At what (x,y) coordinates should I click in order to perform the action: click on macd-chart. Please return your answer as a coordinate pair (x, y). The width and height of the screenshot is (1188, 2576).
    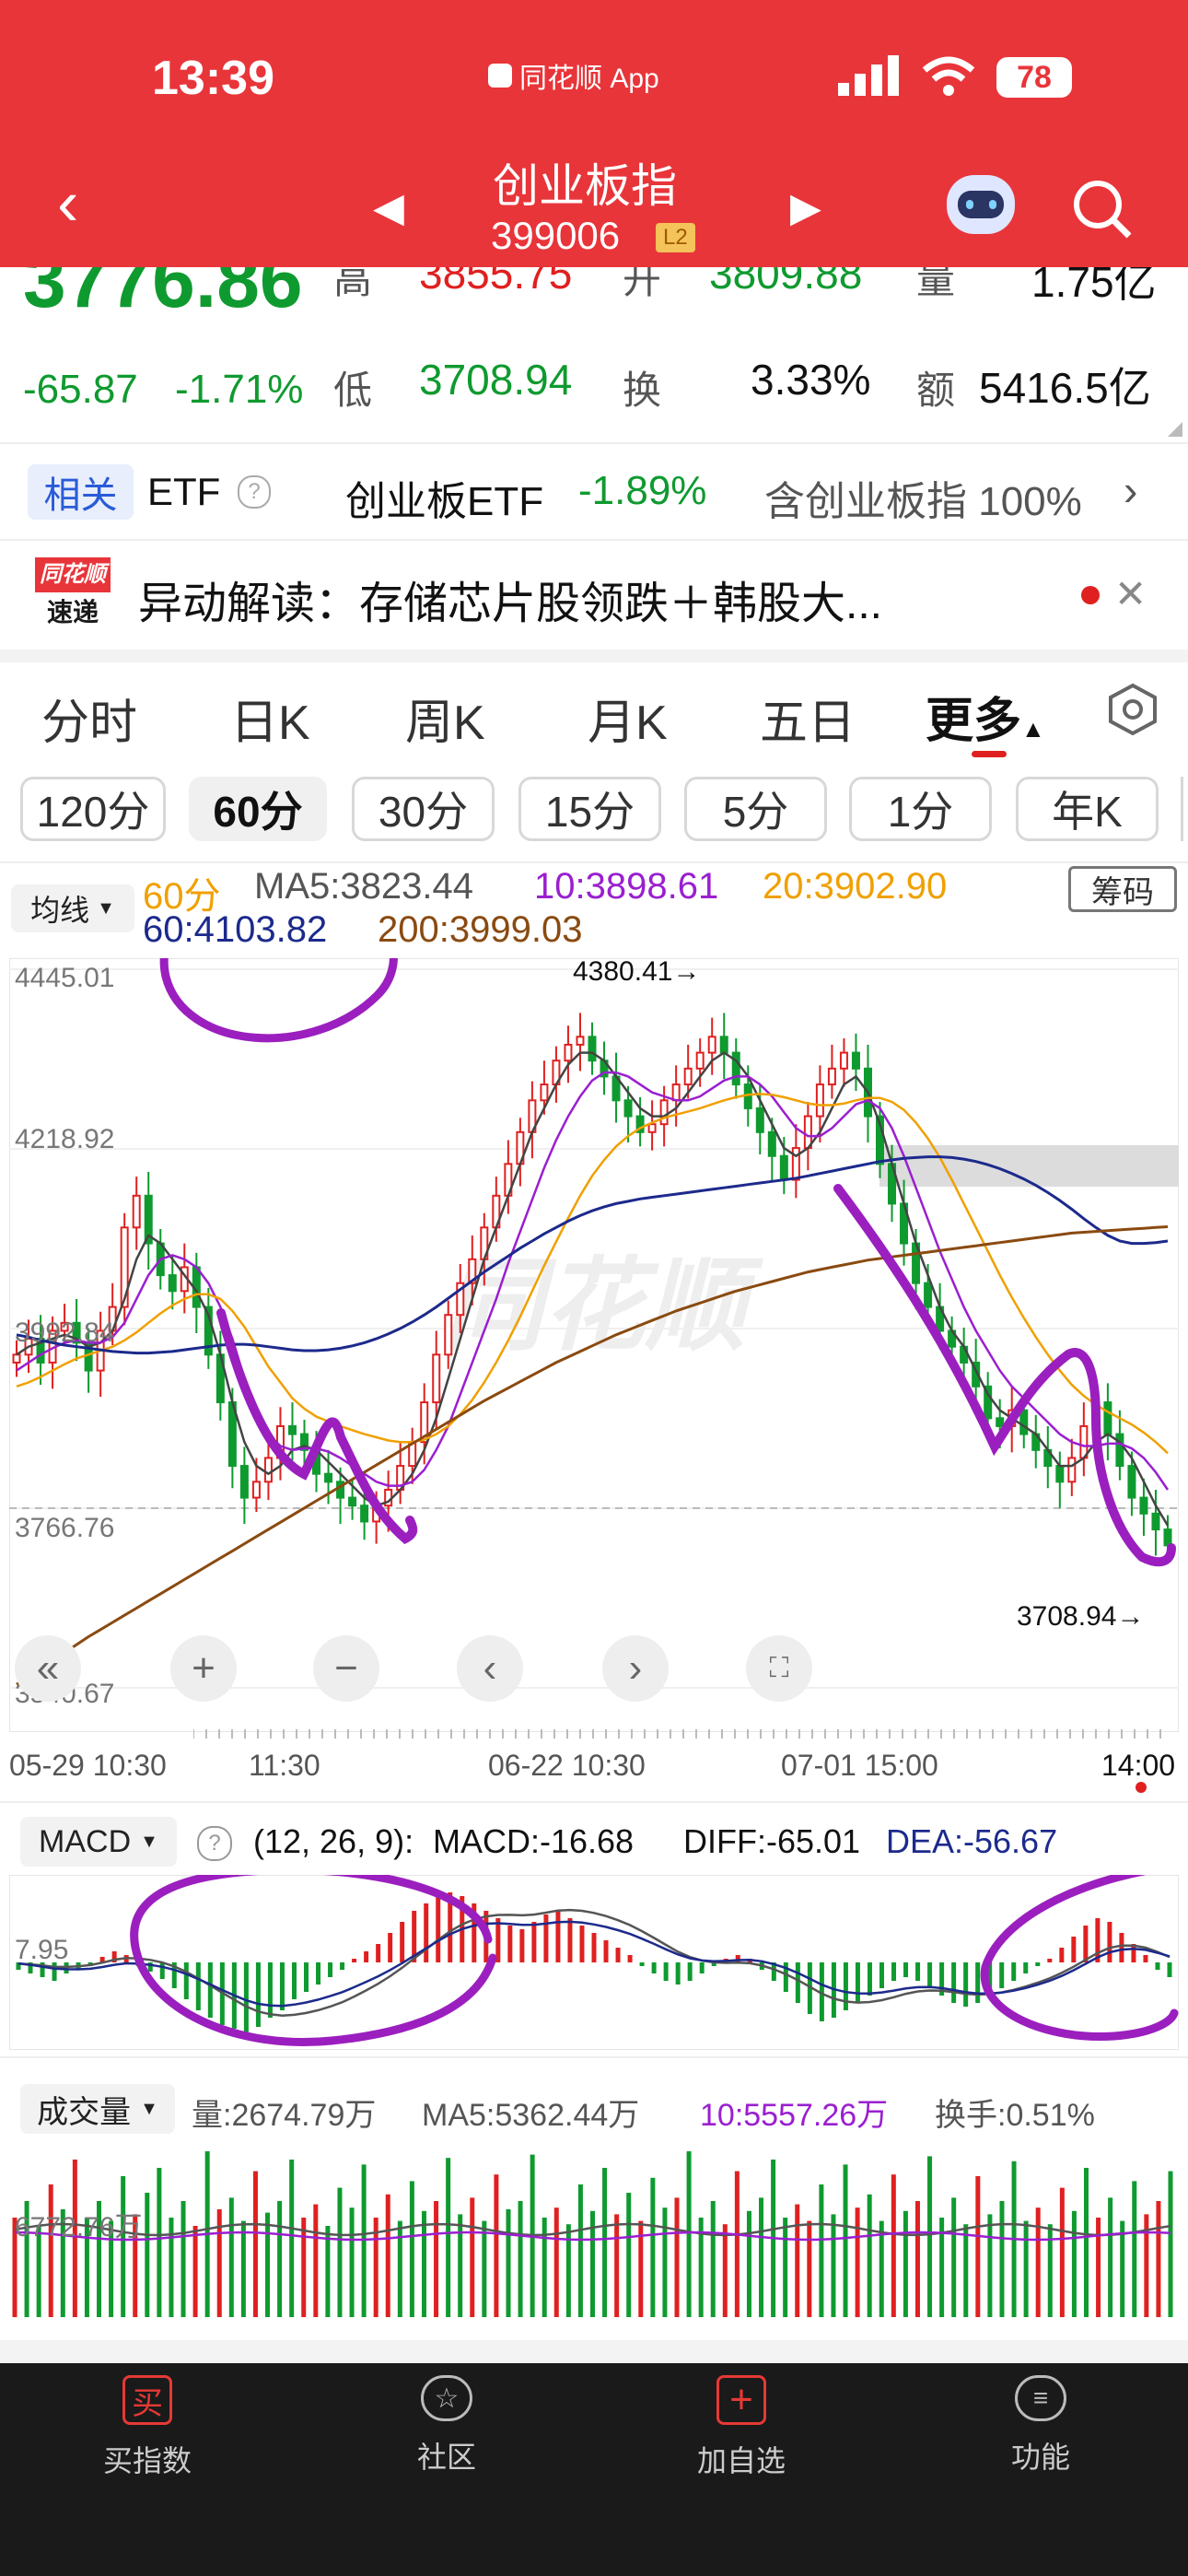
    Looking at the image, I should click on (594, 1963).